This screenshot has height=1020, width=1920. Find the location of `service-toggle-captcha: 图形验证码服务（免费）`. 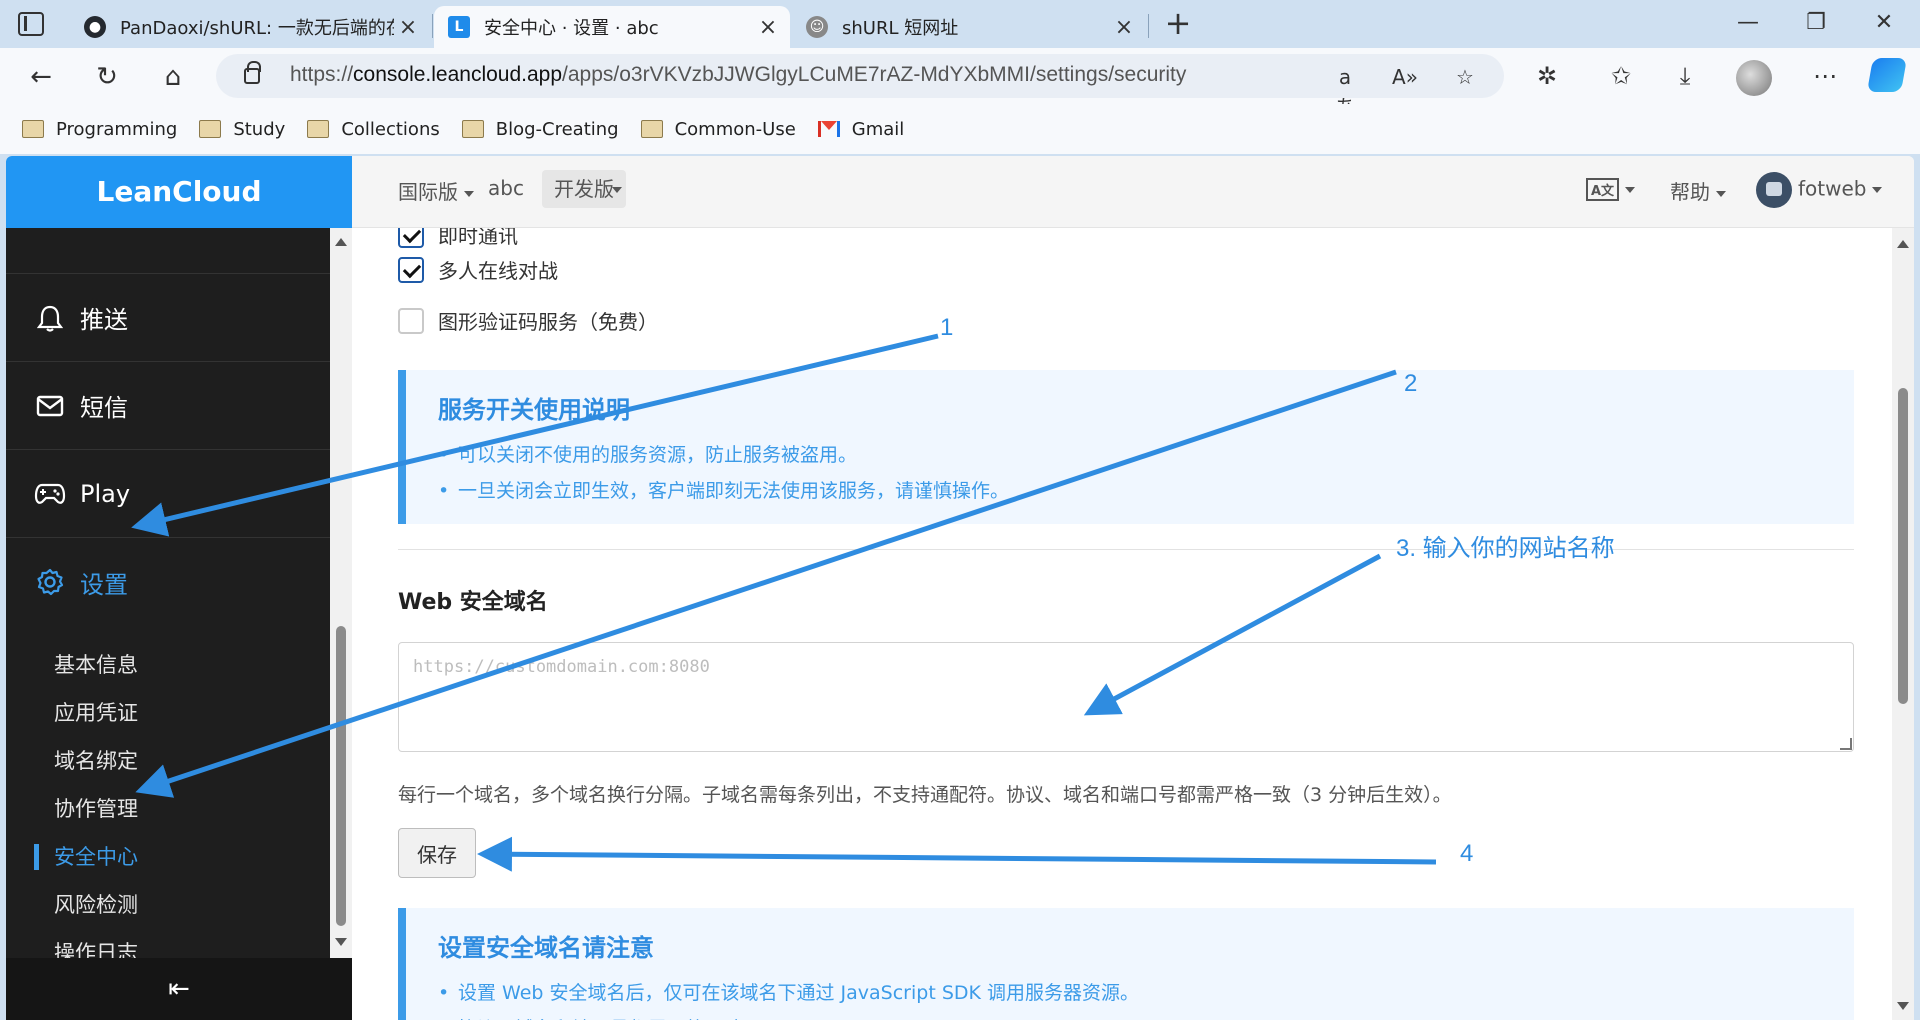

service-toggle-captcha: 图形验证码服务（免费） is located at coordinates (528, 320).